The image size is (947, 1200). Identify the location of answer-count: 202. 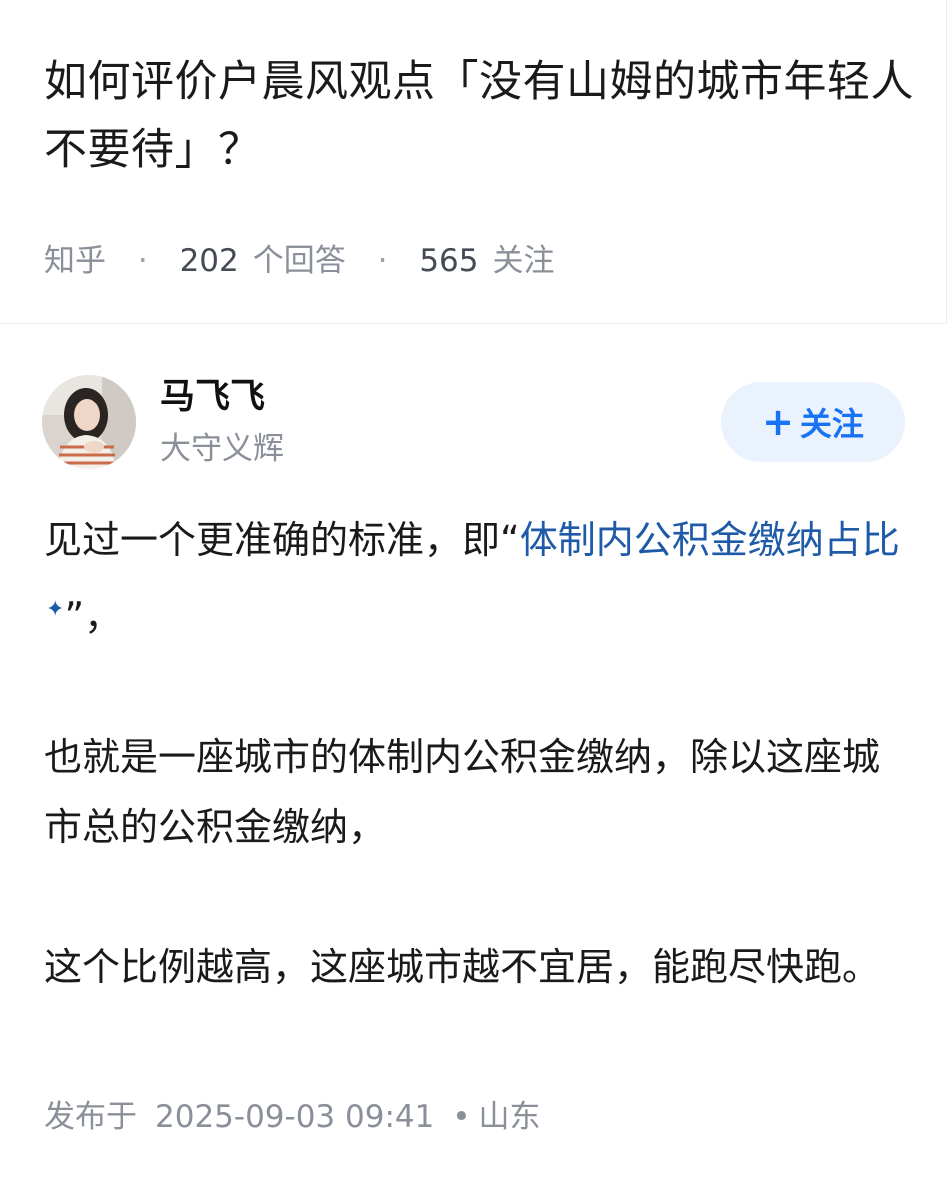
(209, 261).